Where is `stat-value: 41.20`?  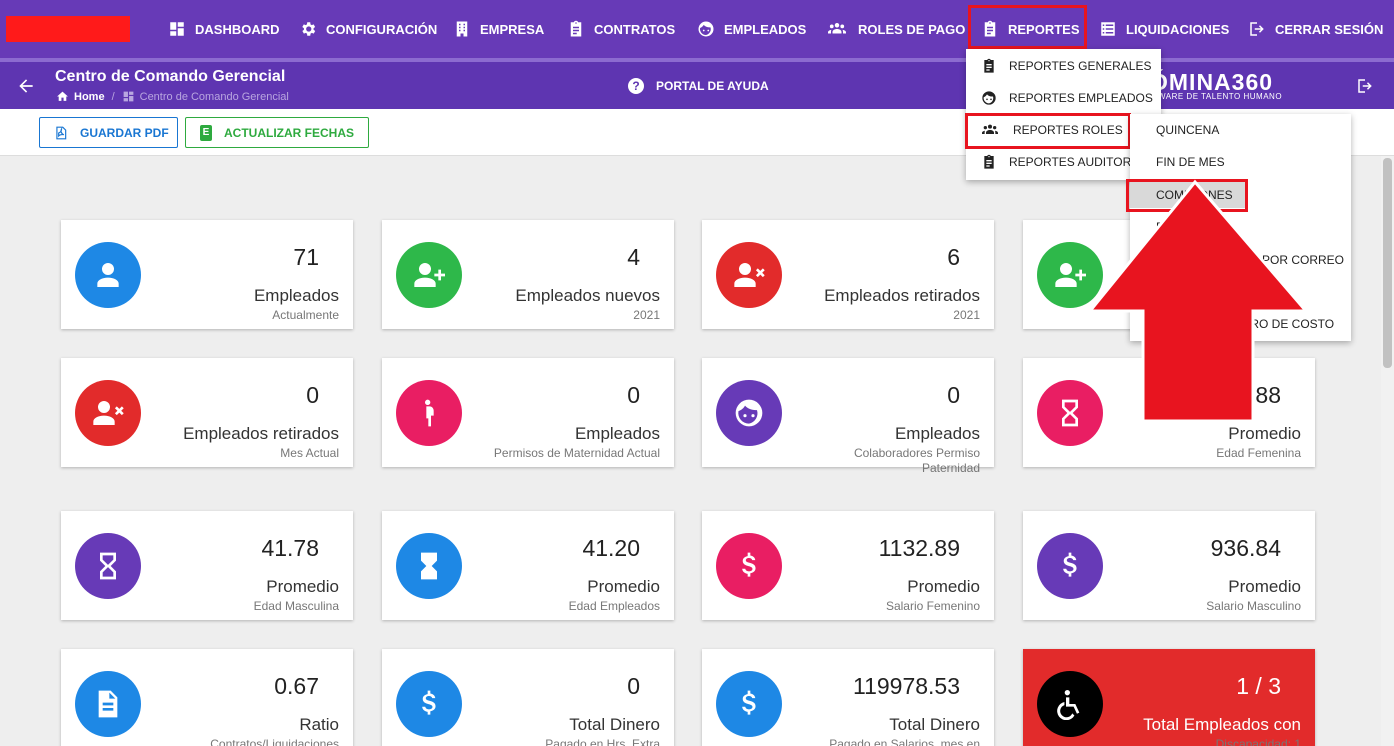 stat-value: 41.20 is located at coordinates (611, 548).